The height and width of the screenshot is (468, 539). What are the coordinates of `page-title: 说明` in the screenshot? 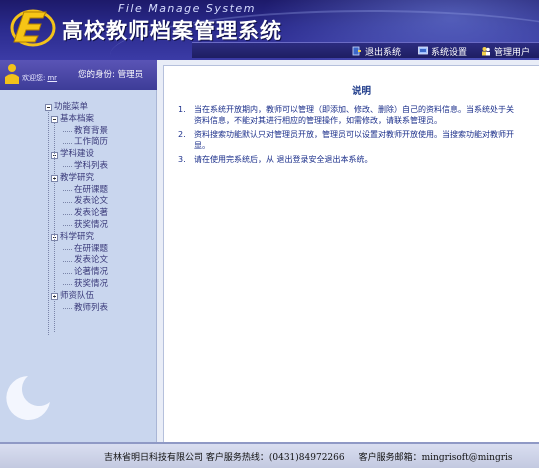 It's located at (351, 90).